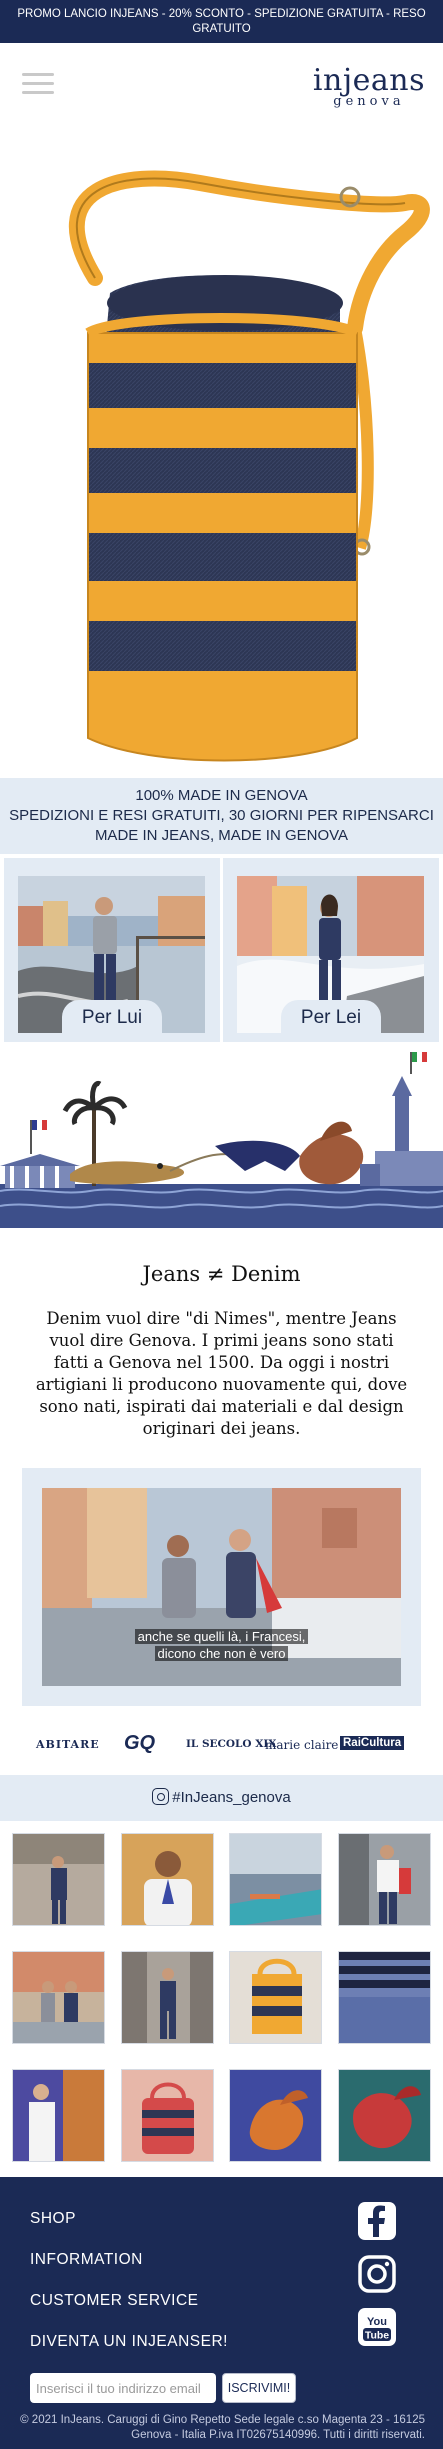 This screenshot has height=2449, width=443. Describe the element at coordinates (221, 1653) in the screenshot. I see `subtitle-line-2: dicono che non è vero` at that location.